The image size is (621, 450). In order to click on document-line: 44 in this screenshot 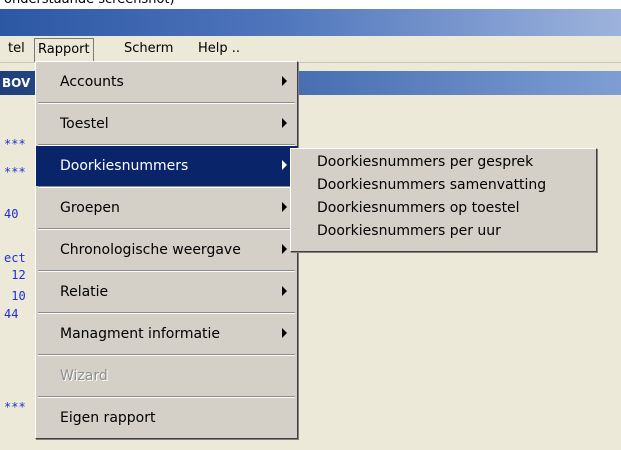, I will do `click(11, 314)`.